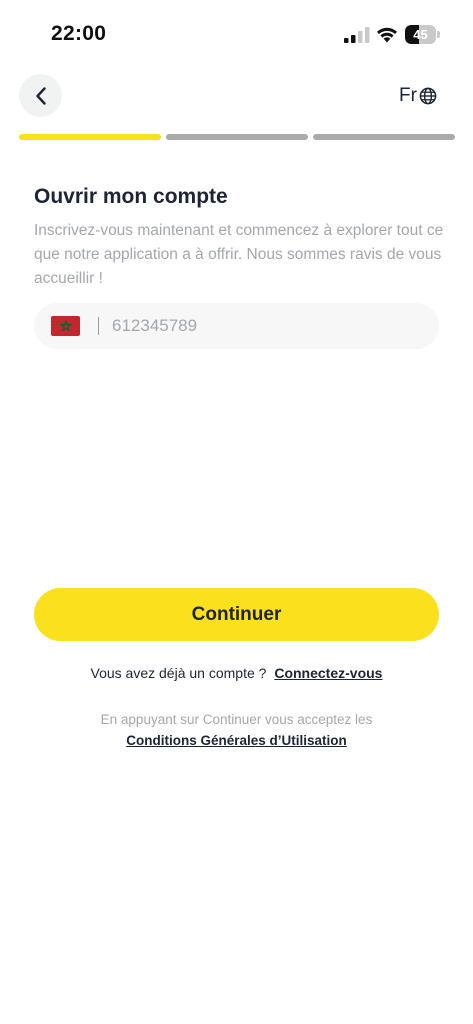 The image size is (473, 1024). Describe the element at coordinates (418, 96) in the screenshot. I see `language-selector: Fr` at that location.